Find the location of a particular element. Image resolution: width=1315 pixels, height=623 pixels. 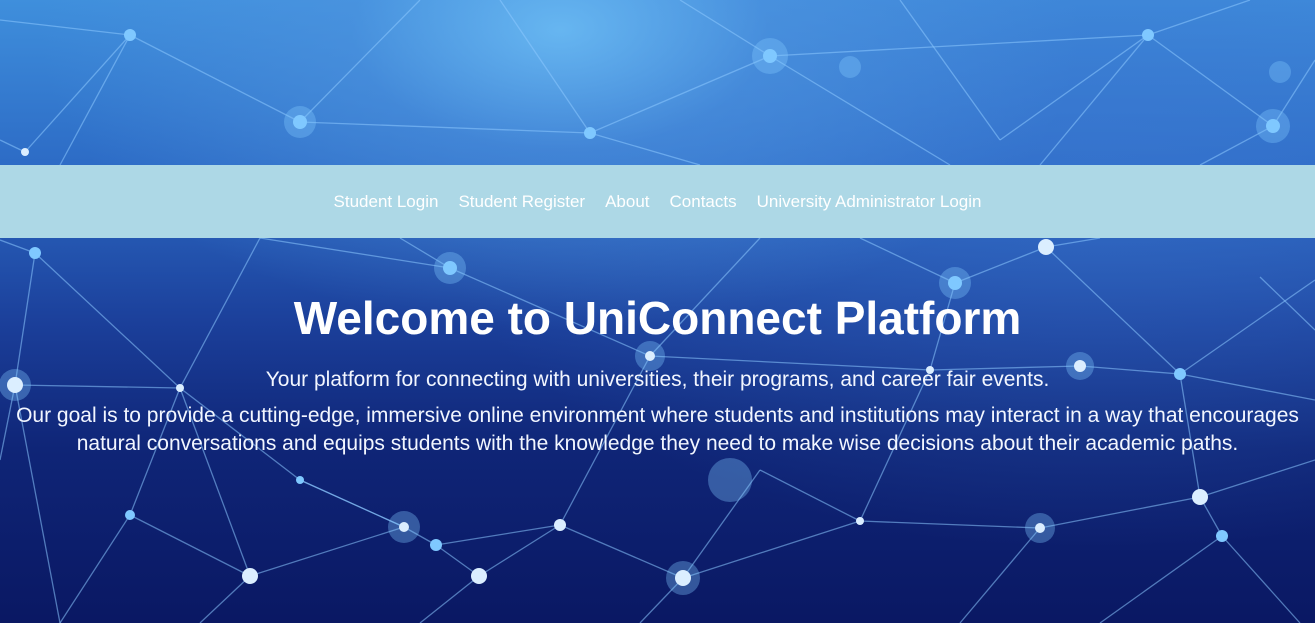

nav-student-register-link: Student Register is located at coordinates (521, 202).